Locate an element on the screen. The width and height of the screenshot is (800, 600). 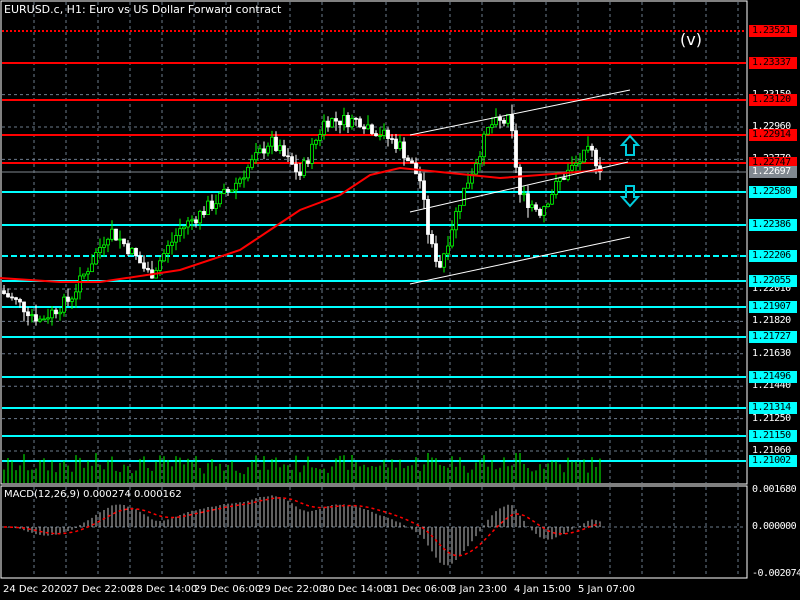
price-level-tag: 1.23120 is located at coordinates (773, 100).